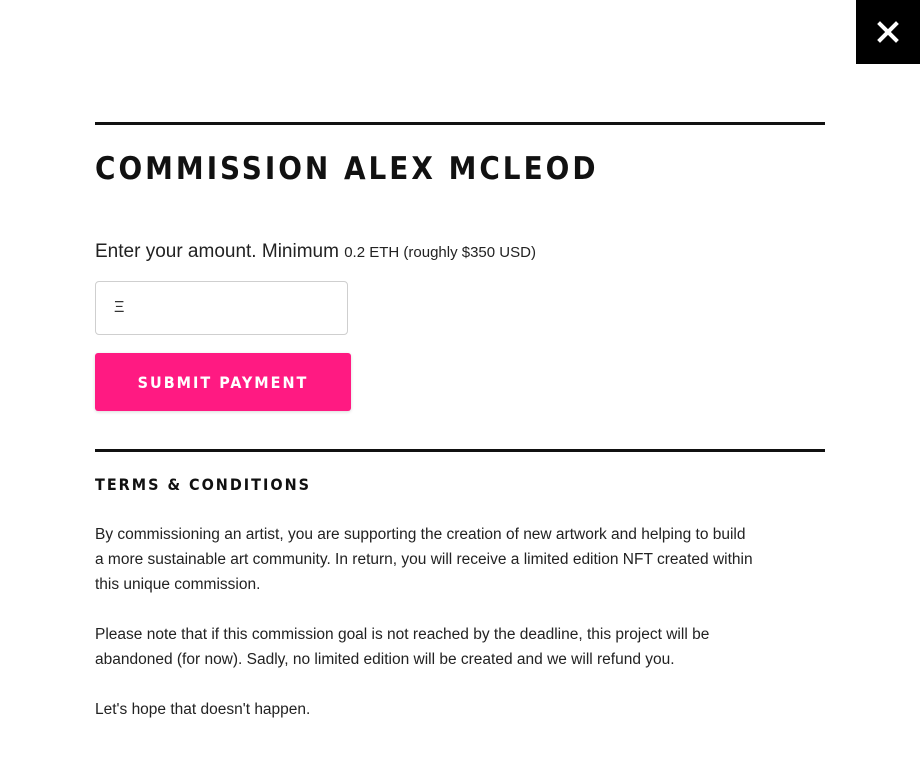  I want to click on amount-prompt-label: Enter your amount. Minimum, so click(217, 251).